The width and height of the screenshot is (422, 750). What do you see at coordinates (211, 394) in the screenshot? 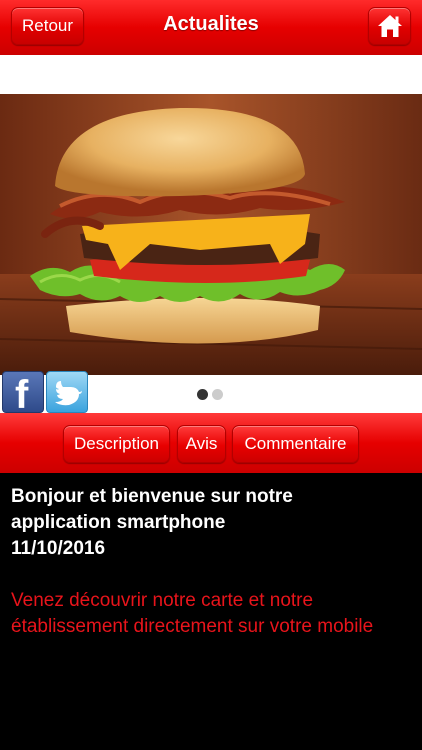
I see `social-pager-strip: f` at bounding box center [211, 394].